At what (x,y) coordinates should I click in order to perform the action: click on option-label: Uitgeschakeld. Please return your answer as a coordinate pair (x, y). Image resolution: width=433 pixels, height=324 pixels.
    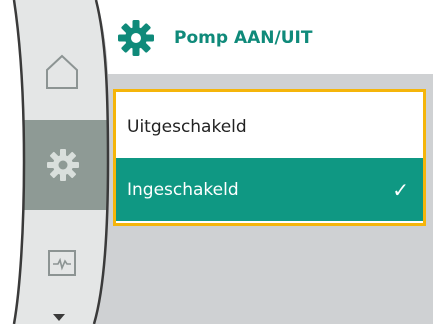
    Looking at the image, I should click on (187, 126).